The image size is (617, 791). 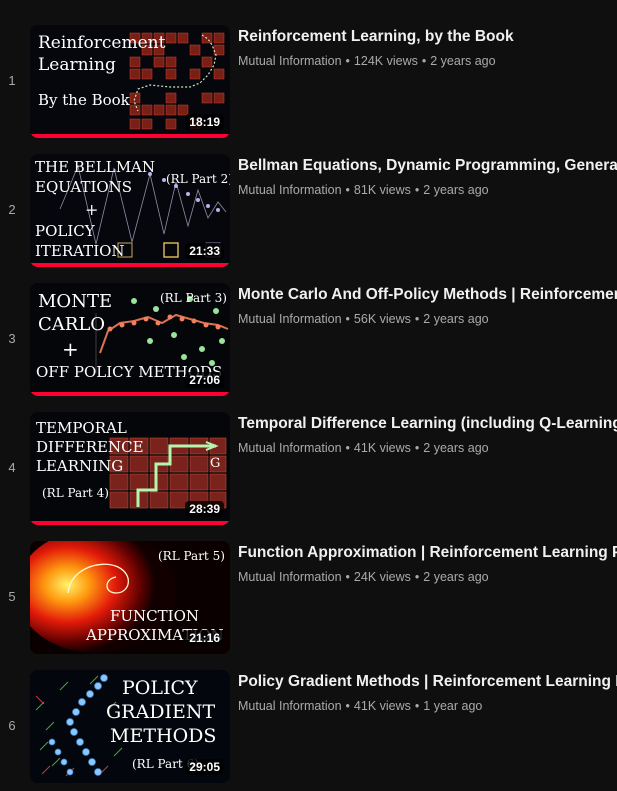 I want to click on view-count: 56K views, so click(x=382, y=319).